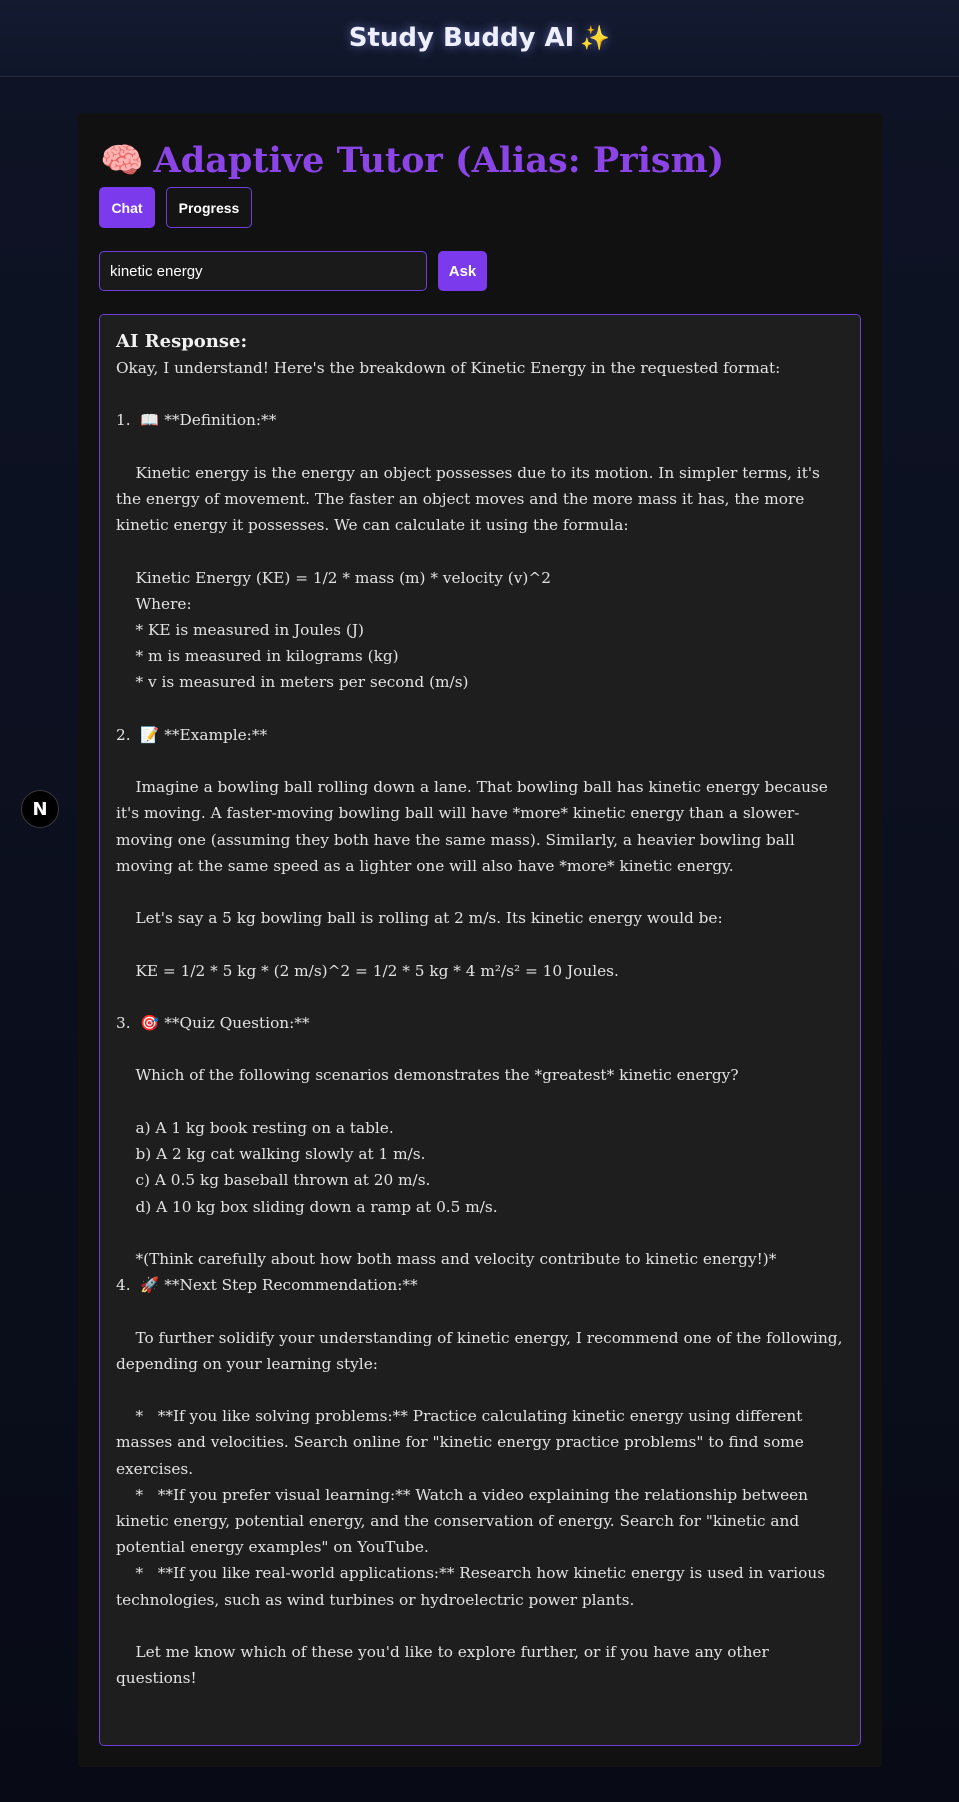 This screenshot has height=1802, width=959. Describe the element at coordinates (122, 160) in the screenshot. I see `brain-icon: 🧠` at that location.